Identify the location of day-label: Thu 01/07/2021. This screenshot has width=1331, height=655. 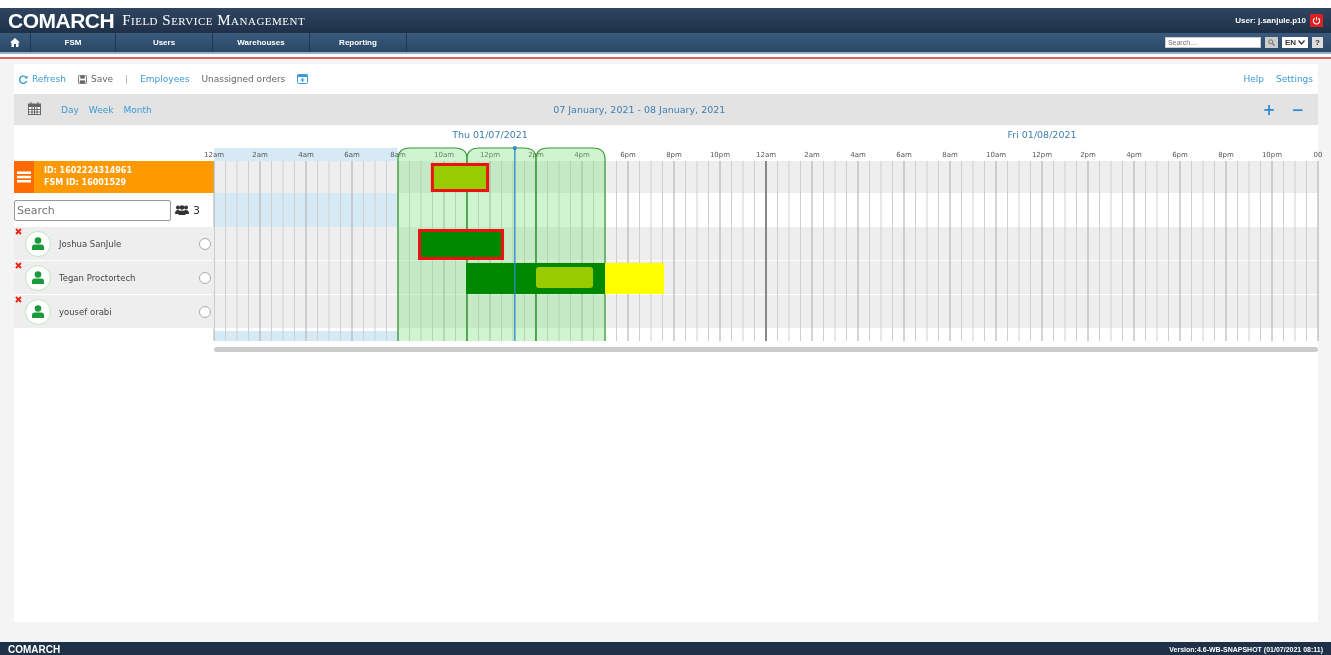
(490, 134).